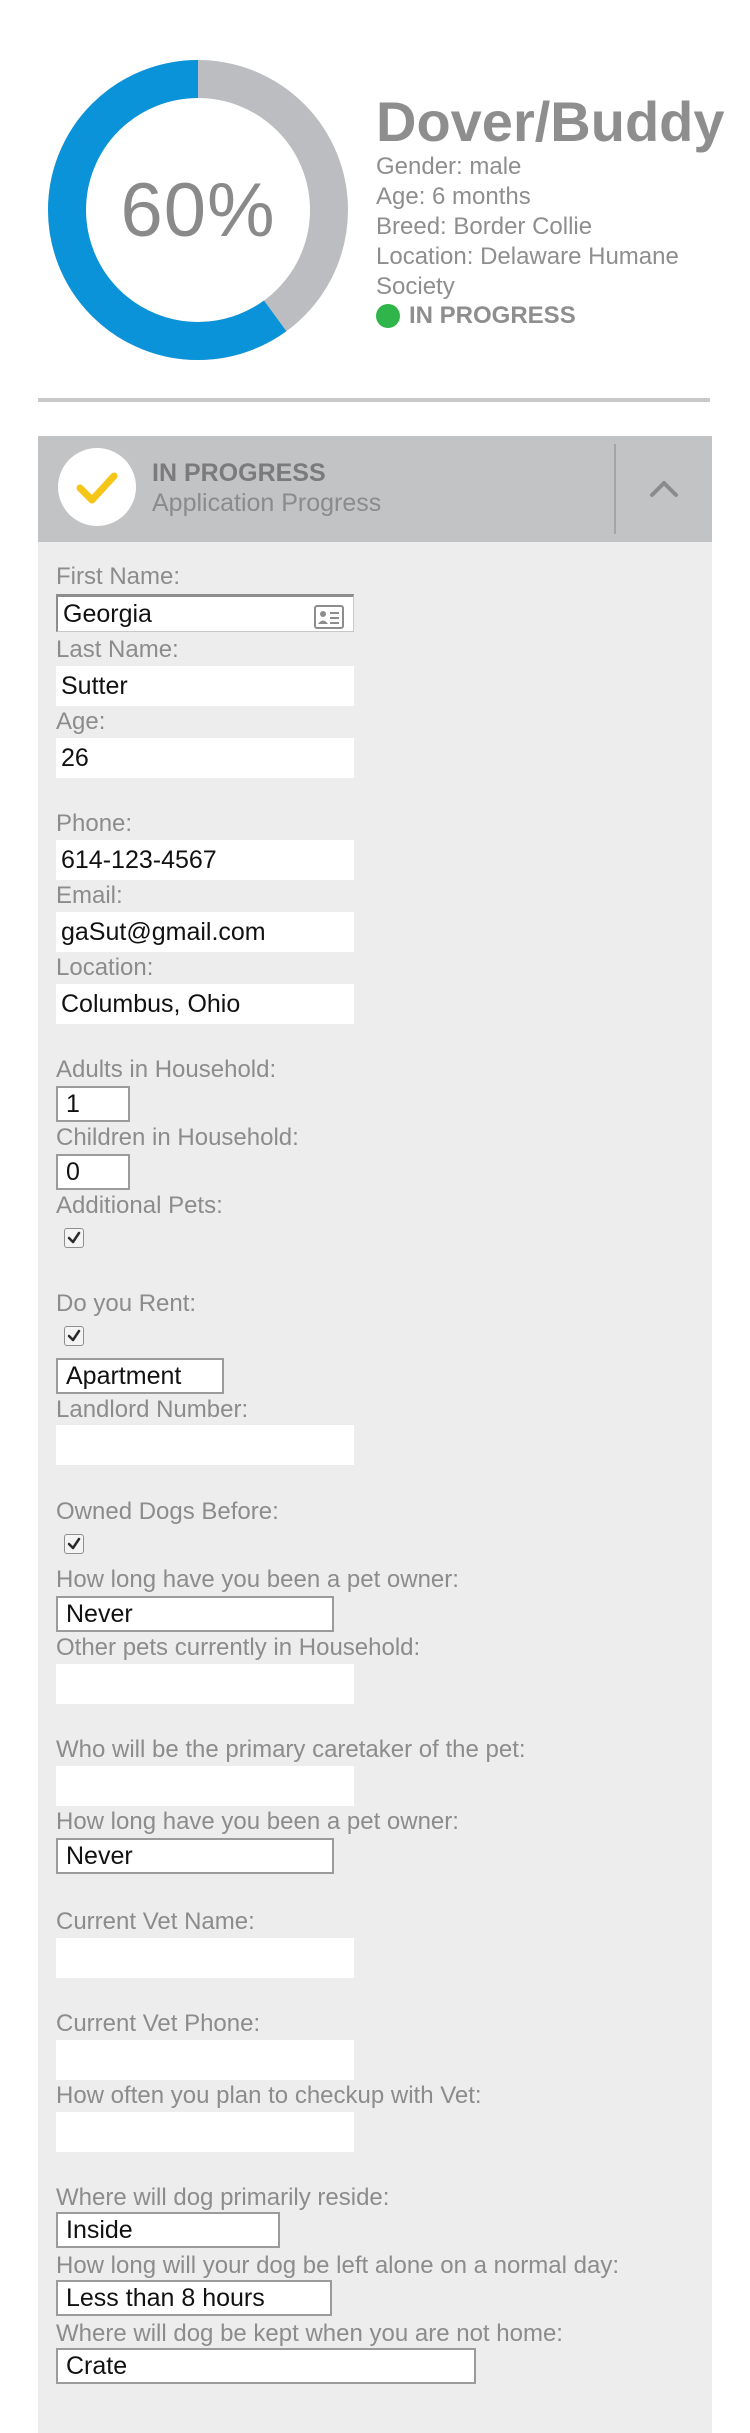 Image resolution: width=750 pixels, height=2433 pixels. What do you see at coordinates (267, 503) in the screenshot?
I see `panel-subtitle: Application Progress` at bounding box center [267, 503].